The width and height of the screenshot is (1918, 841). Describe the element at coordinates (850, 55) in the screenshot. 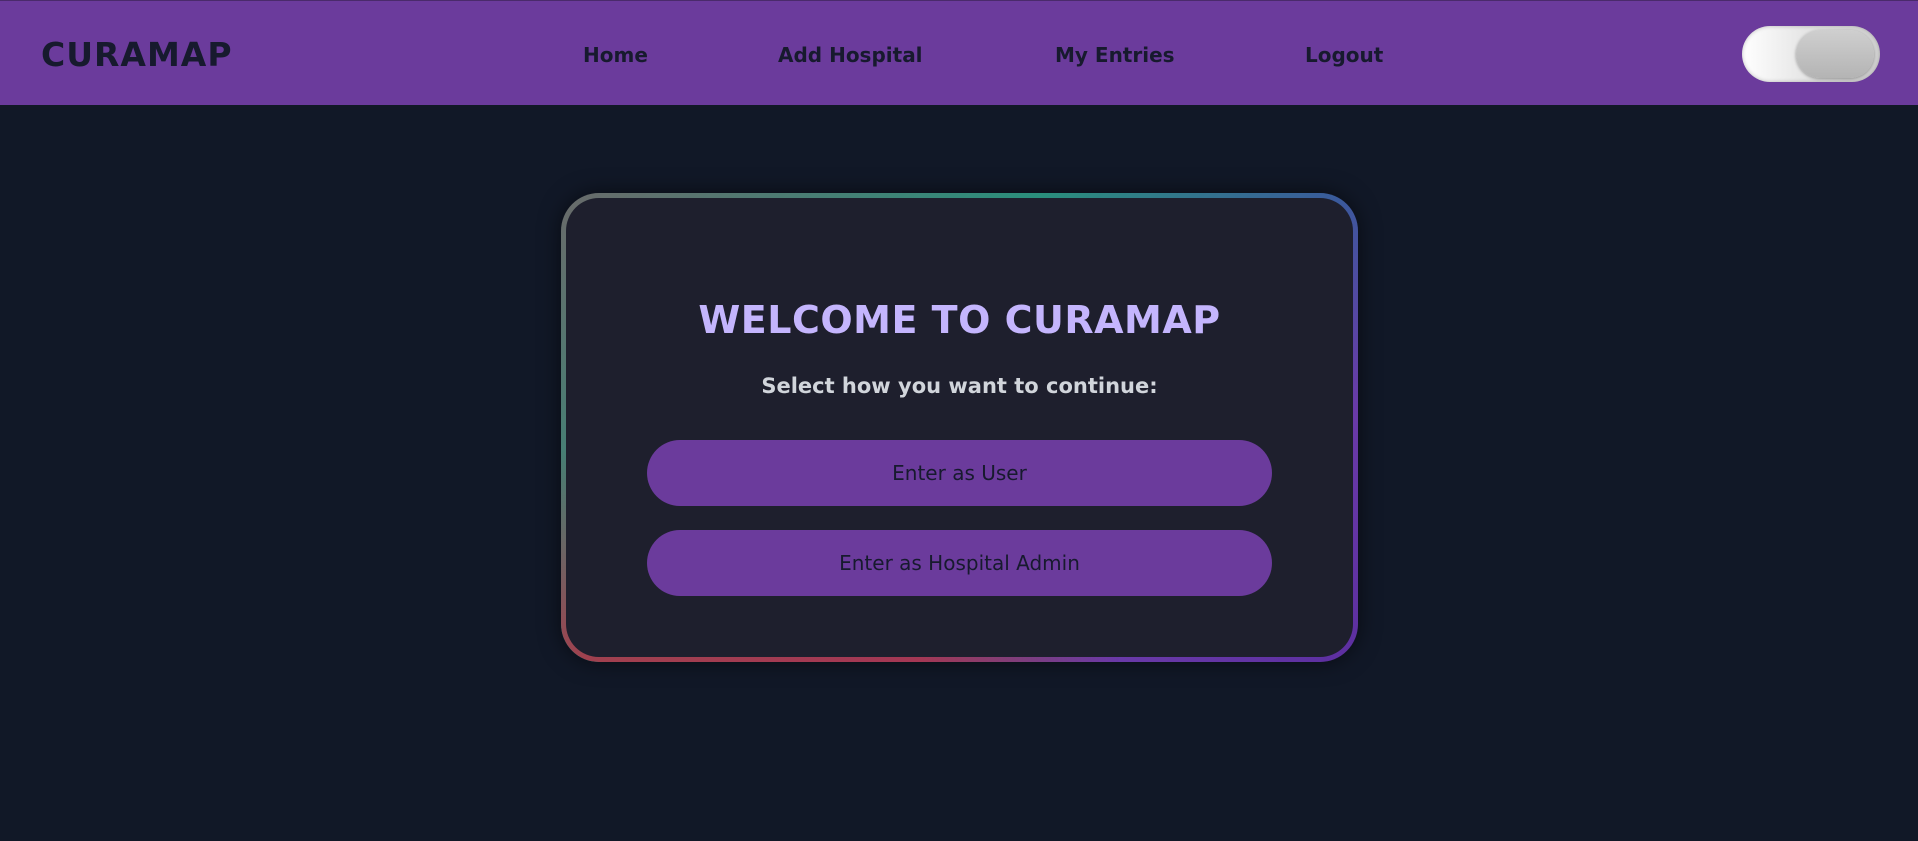

I see `nav-add-hospital-link: Add Hospital` at that location.